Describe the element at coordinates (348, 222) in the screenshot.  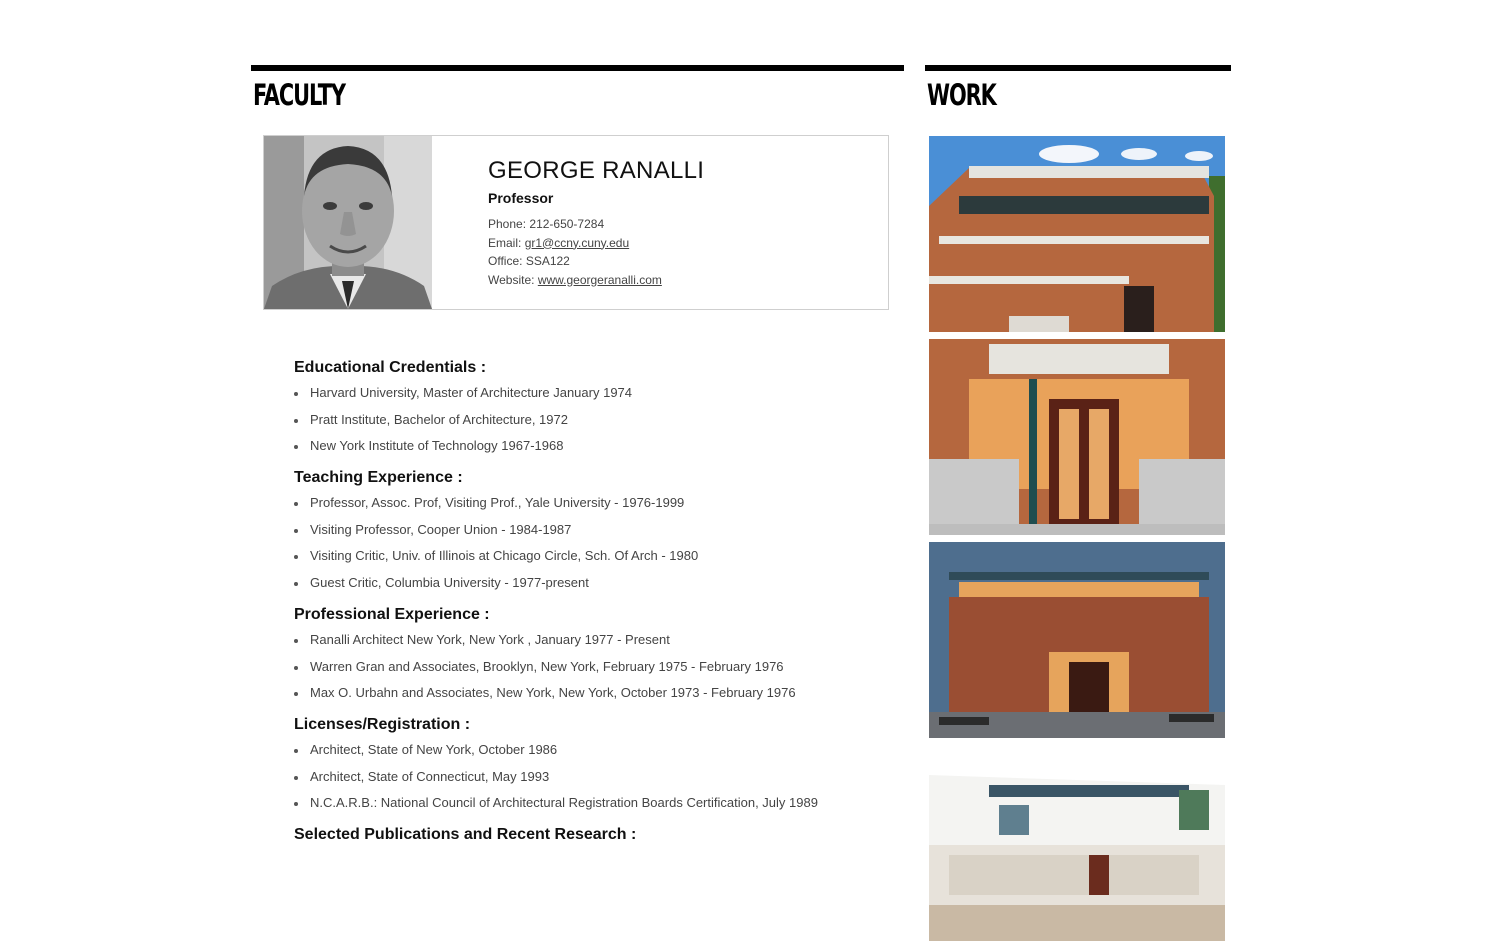
I see `profile-photo` at that location.